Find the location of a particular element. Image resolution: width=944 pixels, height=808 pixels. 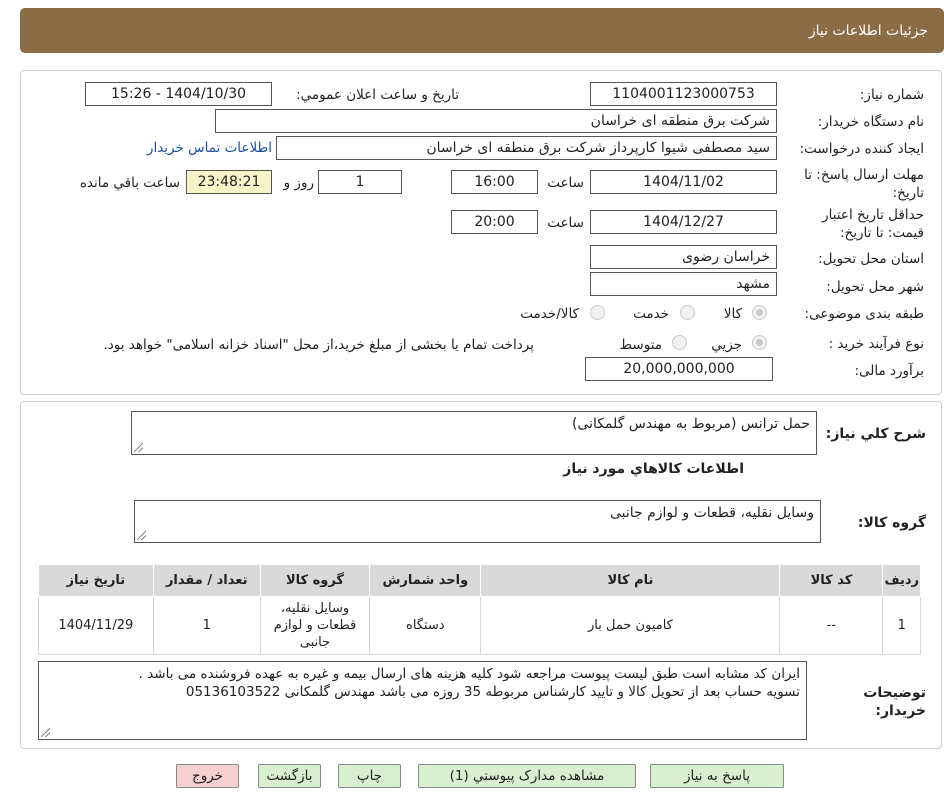

need-number-field: 1104001123000753 is located at coordinates (683, 94).